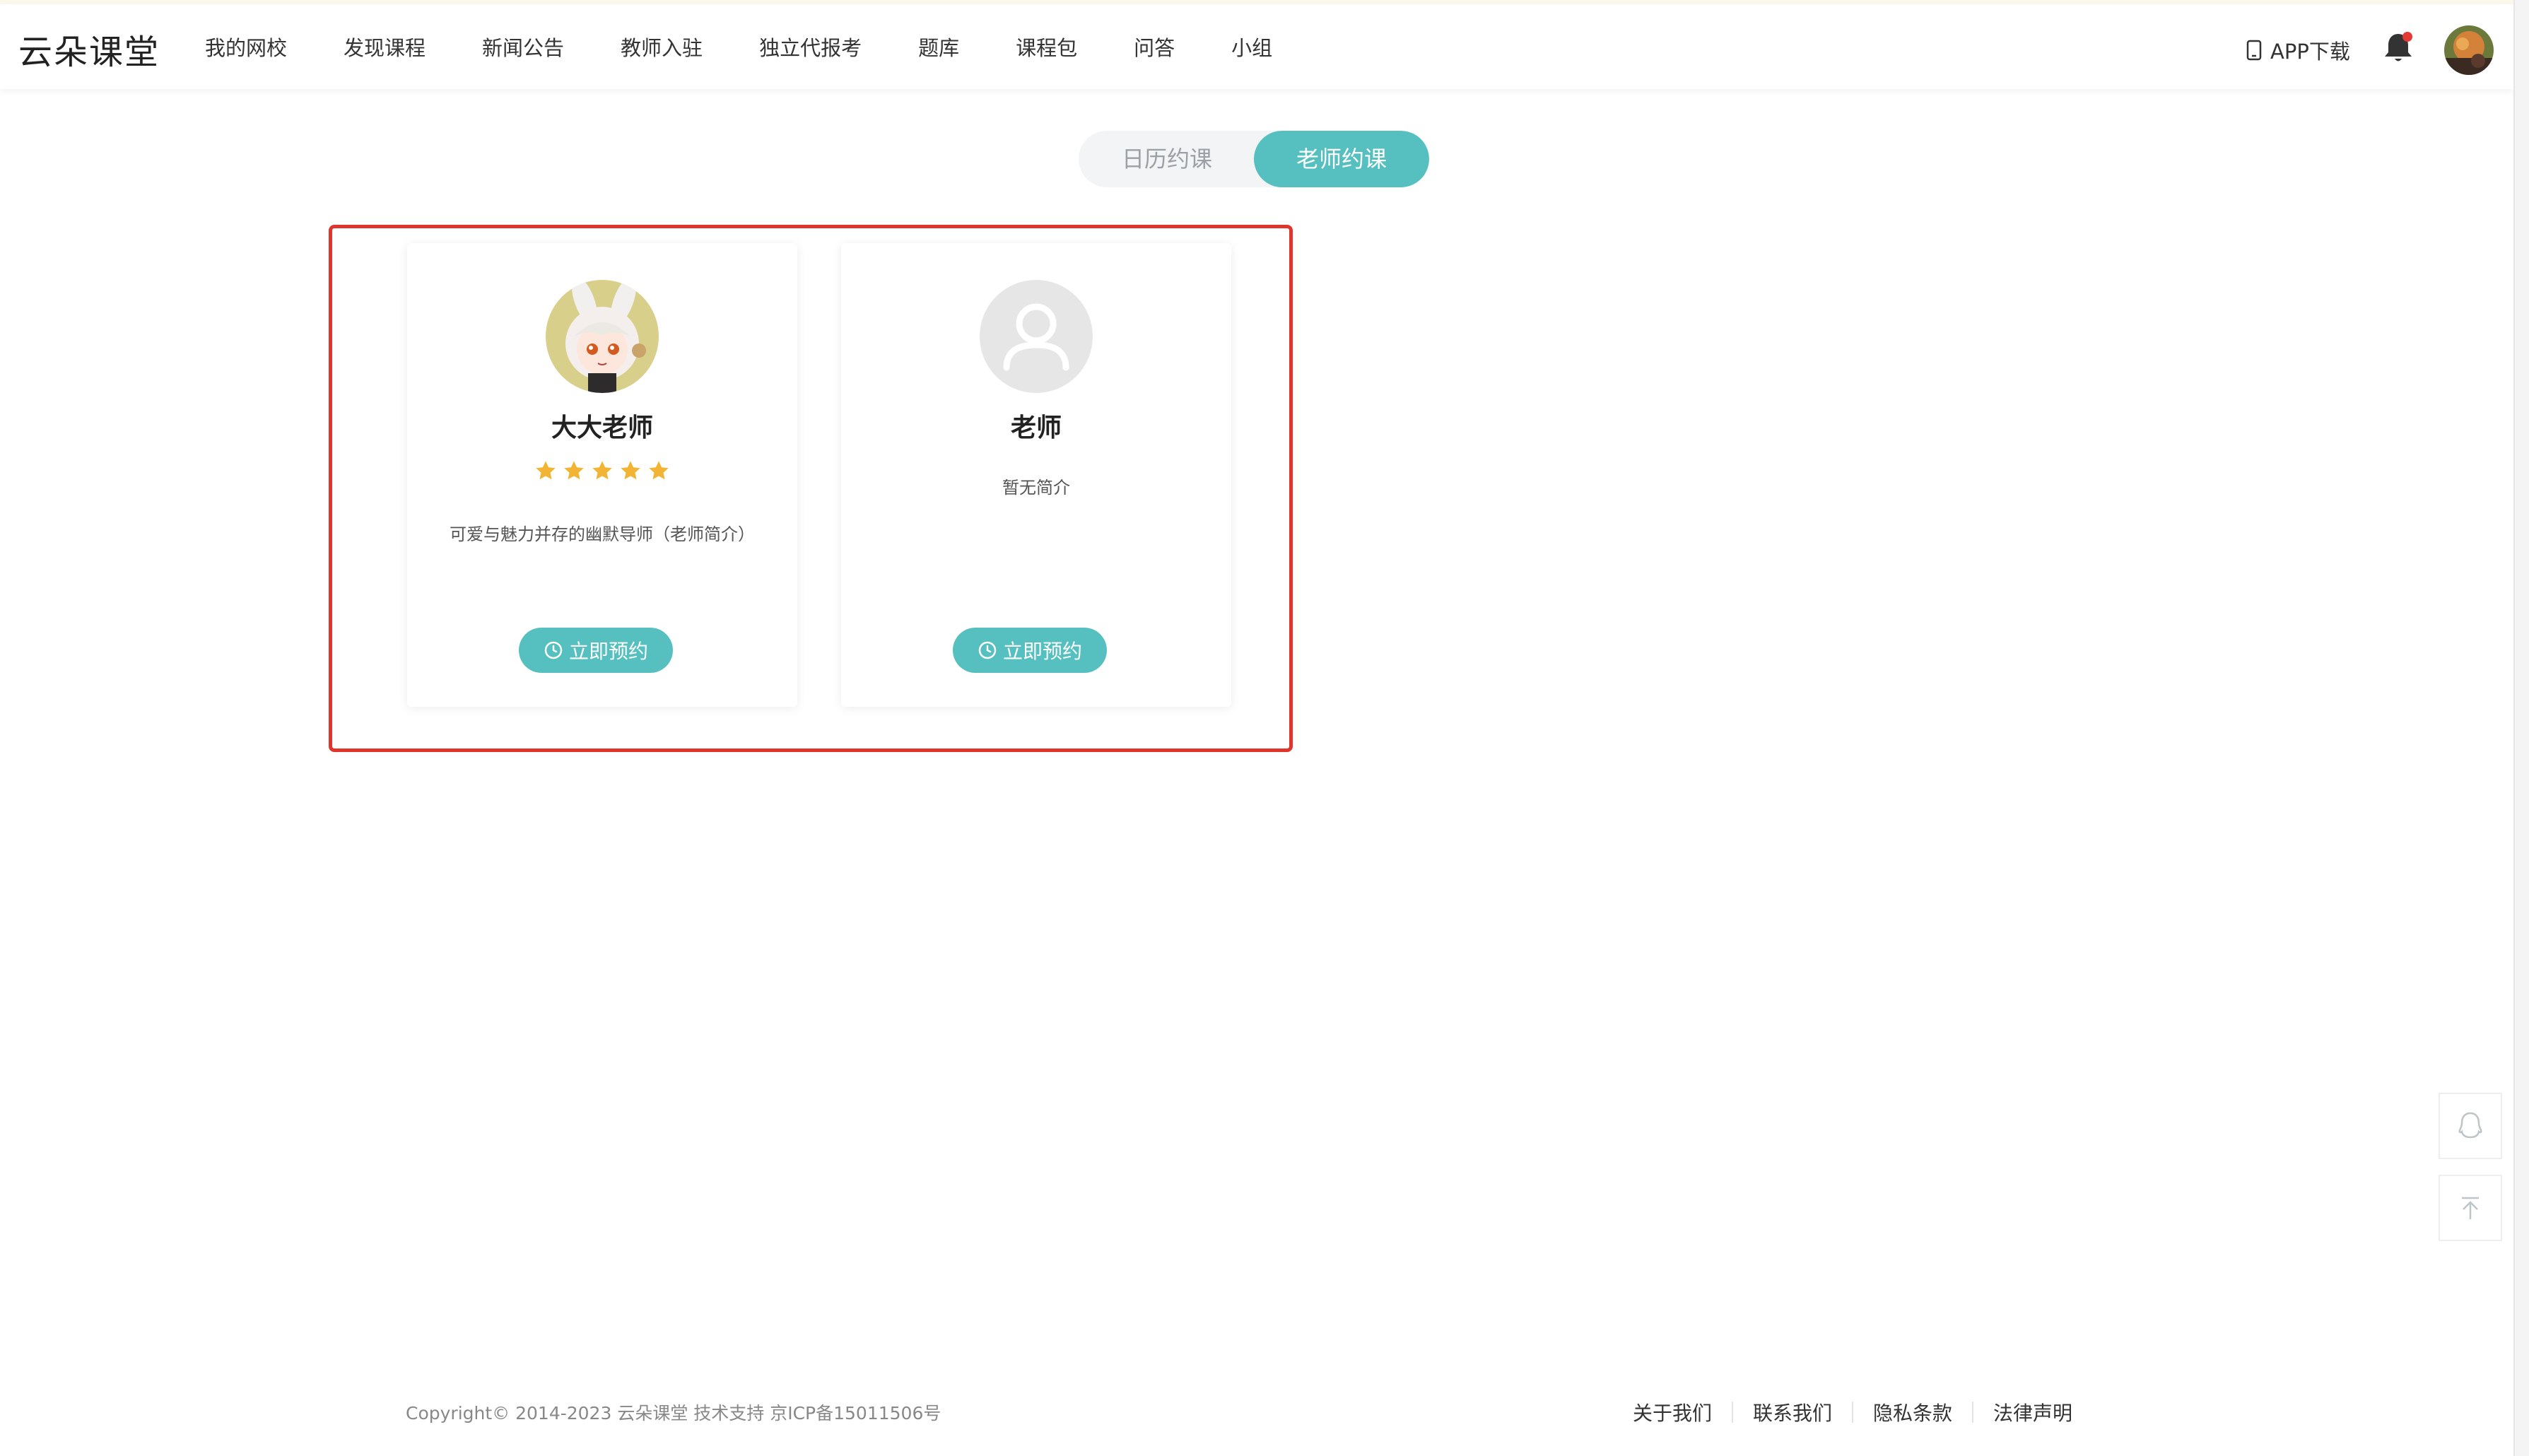 This screenshot has height=1456, width=2529. Describe the element at coordinates (2310, 52) in the screenshot. I see `app-download-label: APP下载` at that location.